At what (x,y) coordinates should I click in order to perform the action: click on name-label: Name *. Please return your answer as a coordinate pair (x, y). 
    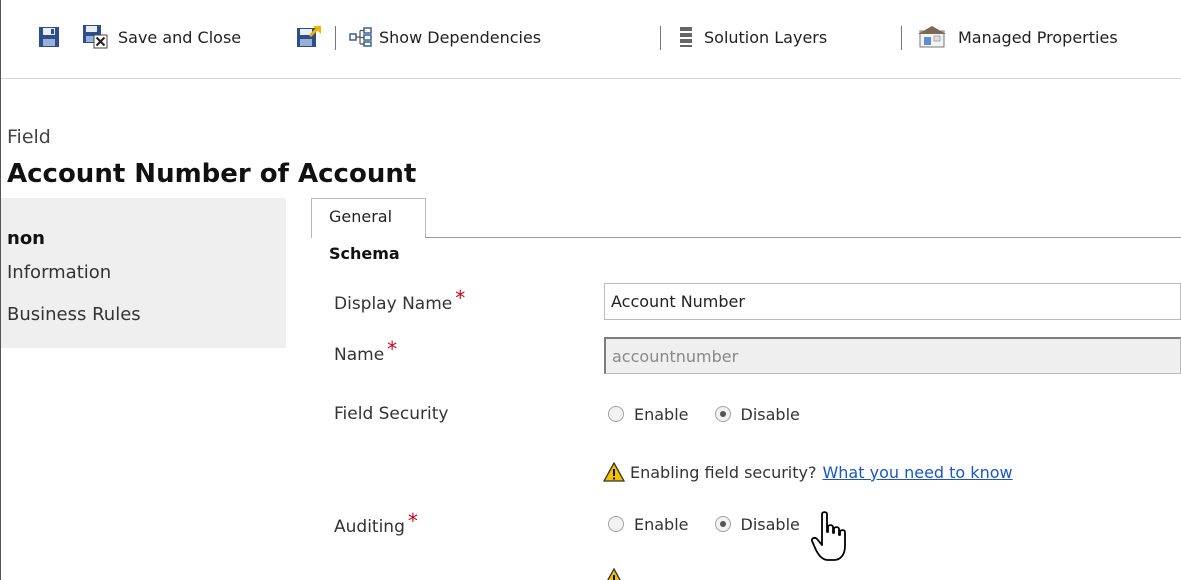
    Looking at the image, I should click on (365, 351).